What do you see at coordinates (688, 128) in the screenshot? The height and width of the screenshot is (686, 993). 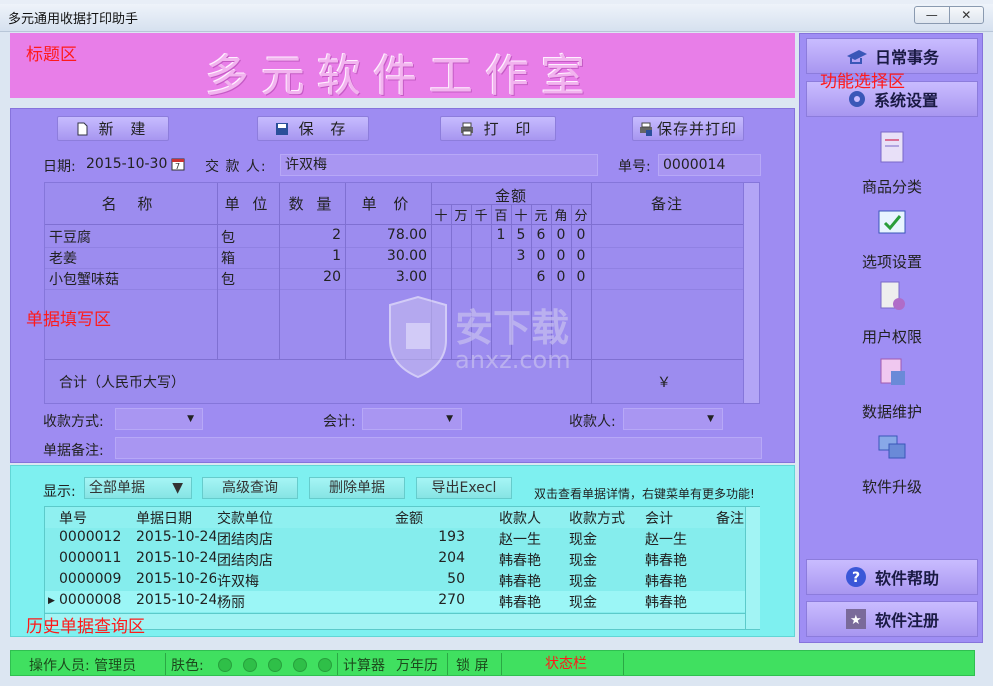 I see `save-print-button: 保存并打印` at bounding box center [688, 128].